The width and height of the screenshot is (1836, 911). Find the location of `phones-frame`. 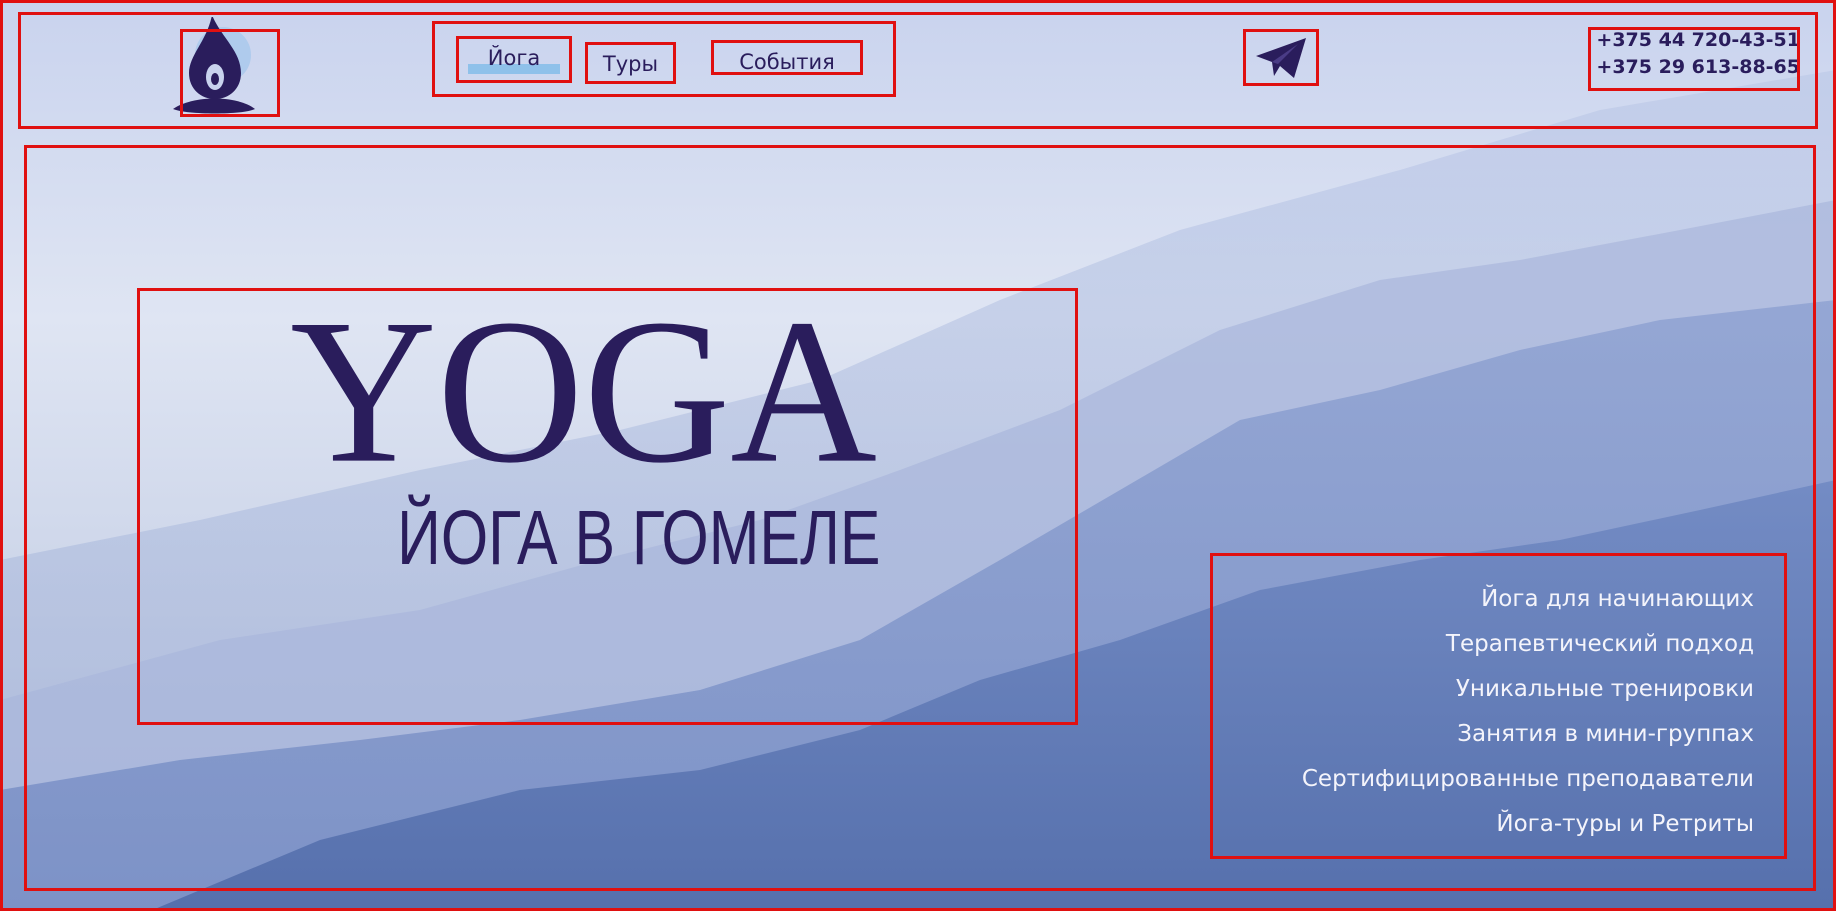

phones-frame is located at coordinates (1694, 59).